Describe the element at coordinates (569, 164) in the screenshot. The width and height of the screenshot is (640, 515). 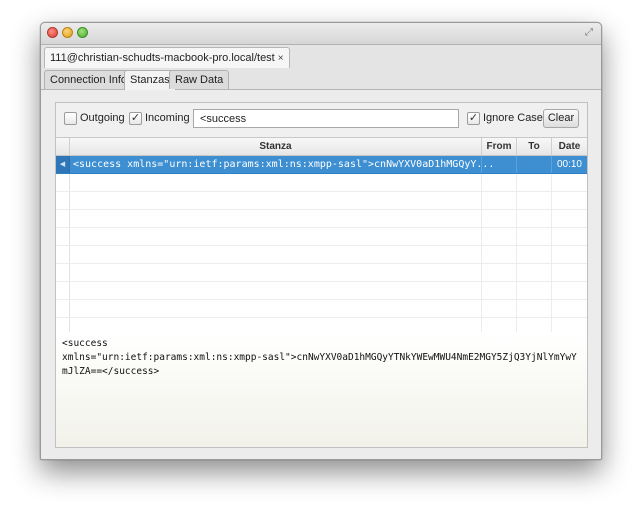
I see `row-date-cell: 00:10` at that location.